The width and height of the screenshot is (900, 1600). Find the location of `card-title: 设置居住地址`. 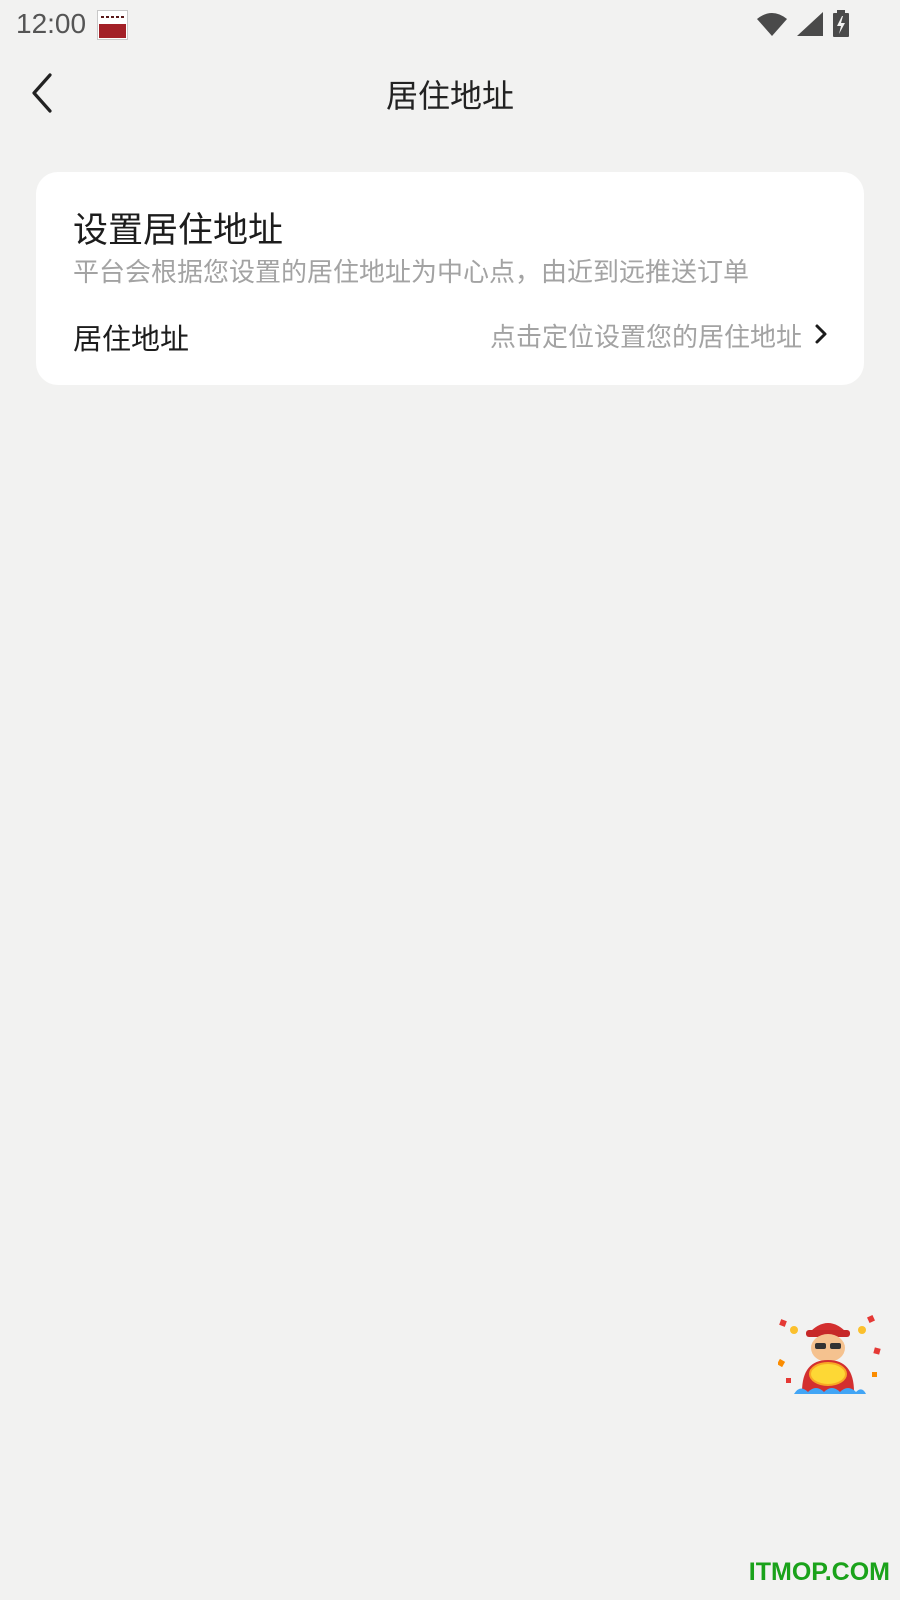

card-title: 设置居住地址 is located at coordinates (178, 231).